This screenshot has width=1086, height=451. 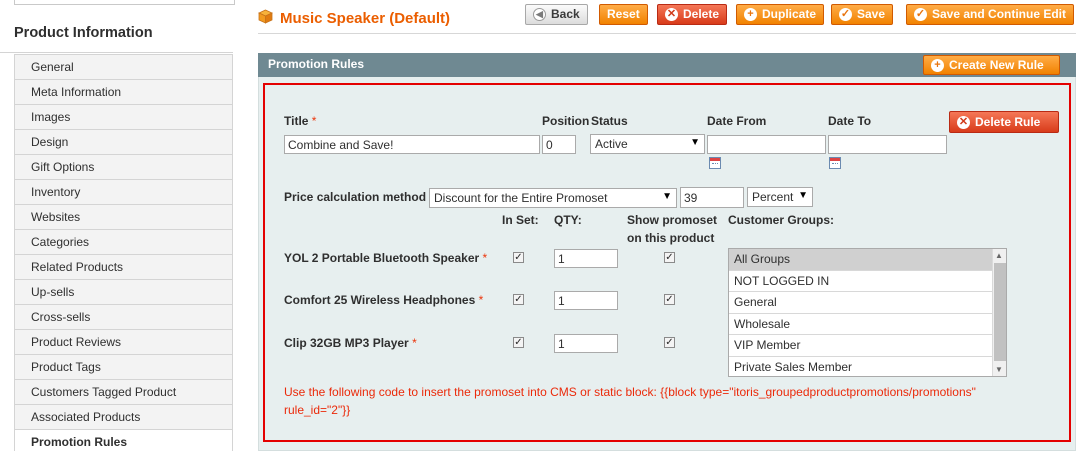 What do you see at coordinates (860, 303) in the screenshot?
I see `list-item: General` at bounding box center [860, 303].